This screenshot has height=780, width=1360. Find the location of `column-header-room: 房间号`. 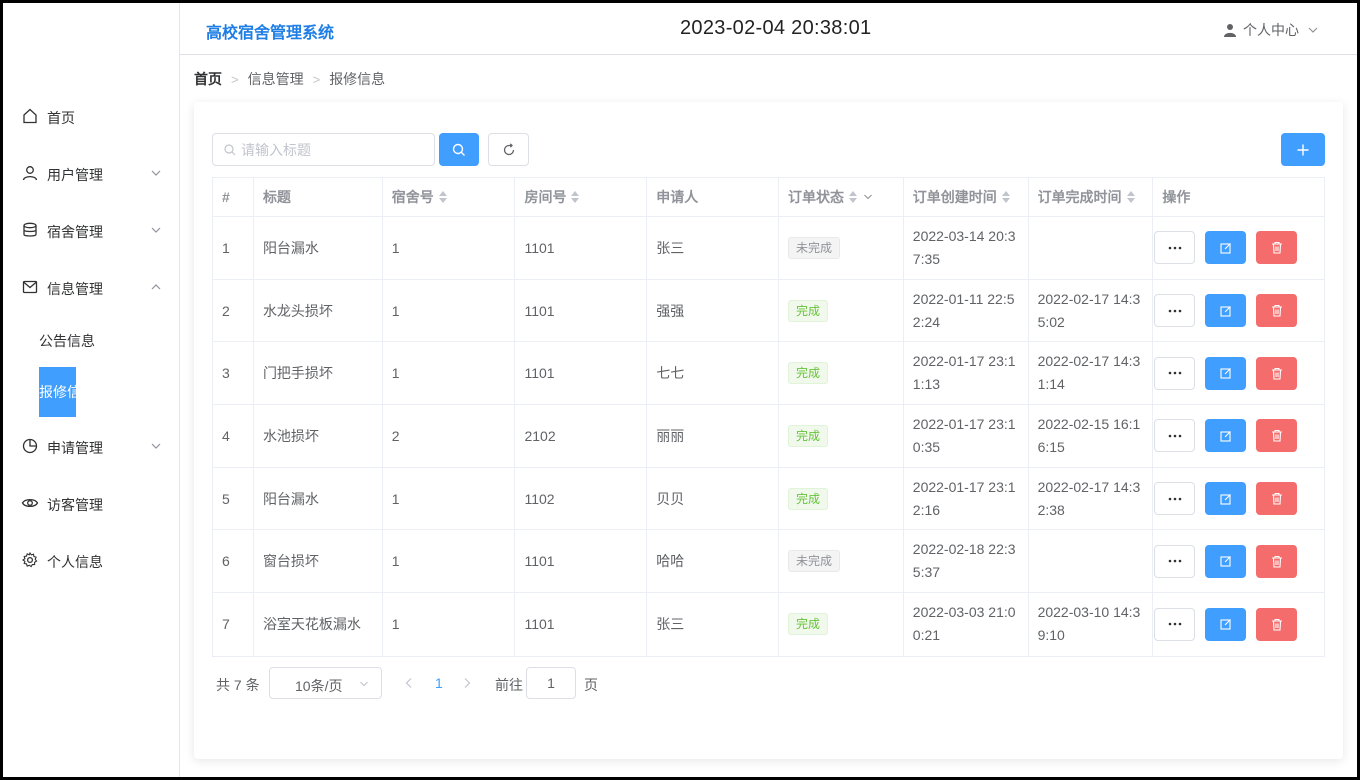

column-header-room: 房间号 is located at coordinates (581, 197).